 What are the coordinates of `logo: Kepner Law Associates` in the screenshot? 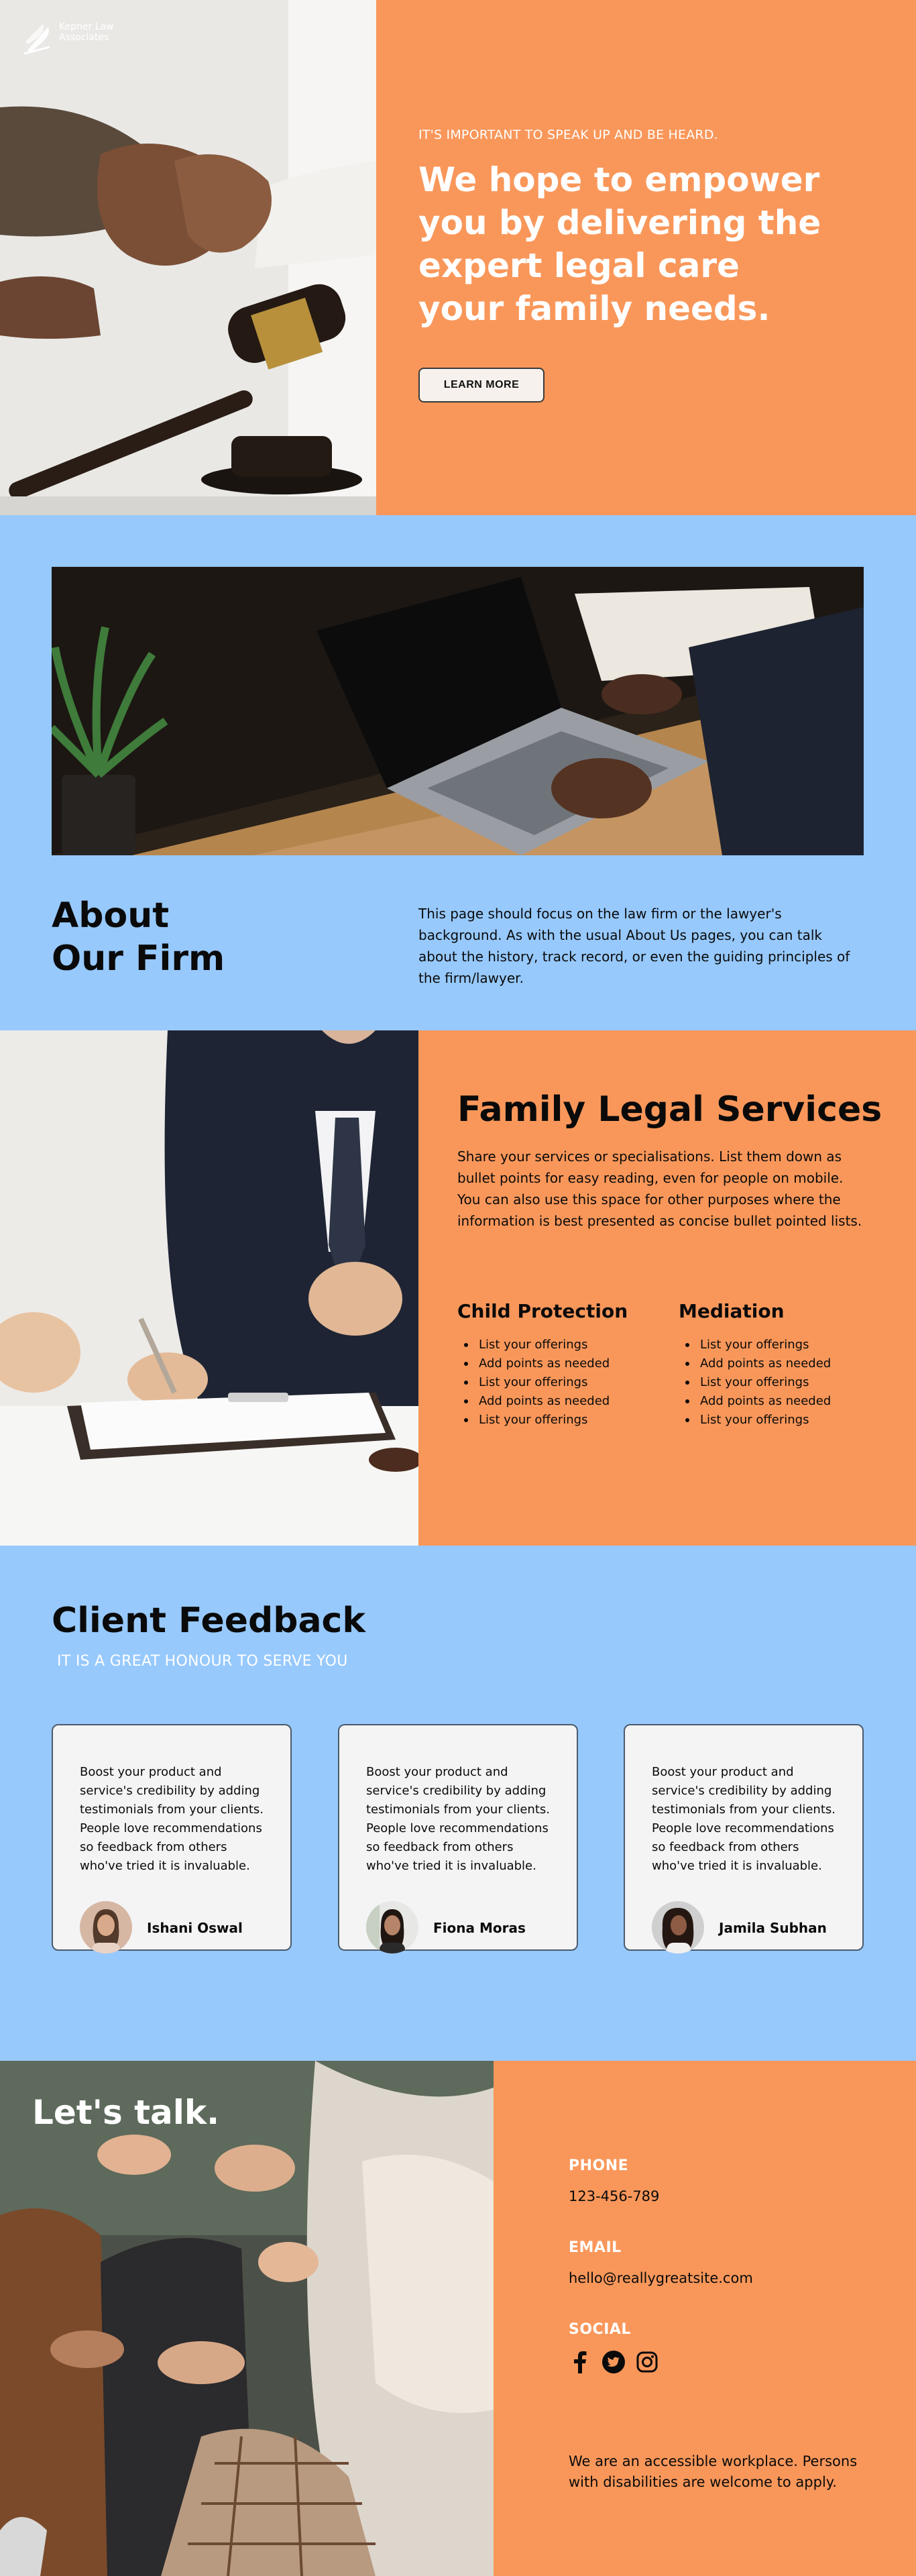 It's located at (78, 39).